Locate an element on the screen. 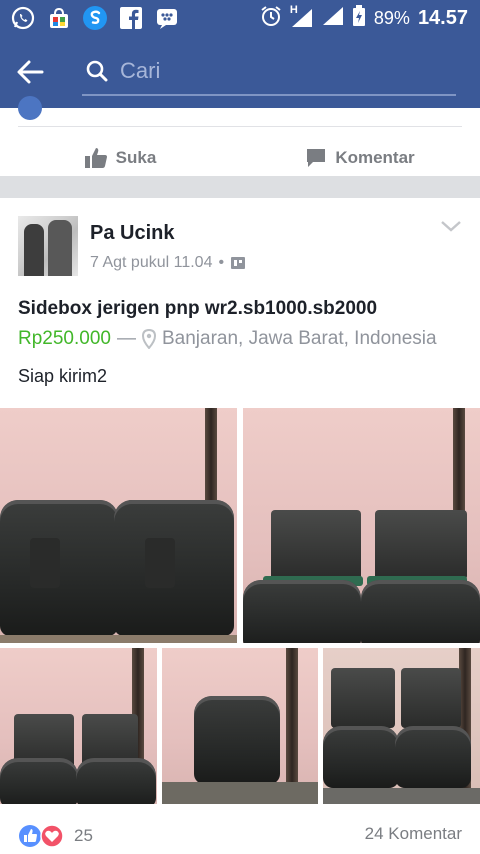  listing-title: Sidebox jerigen pnp wr2.sb1000.sb2000 is located at coordinates (198, 308).